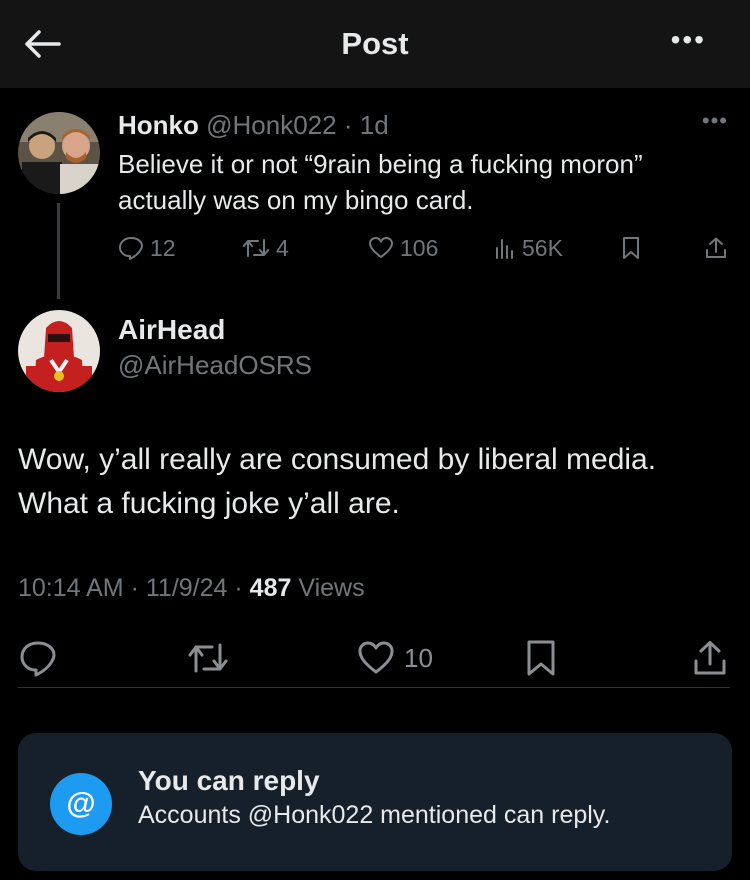 The image size is (750, 880). What do you see at coordinates (158, 125) in the screenshot?
I see `author-name: Honko` at bounding box center [158, 125].